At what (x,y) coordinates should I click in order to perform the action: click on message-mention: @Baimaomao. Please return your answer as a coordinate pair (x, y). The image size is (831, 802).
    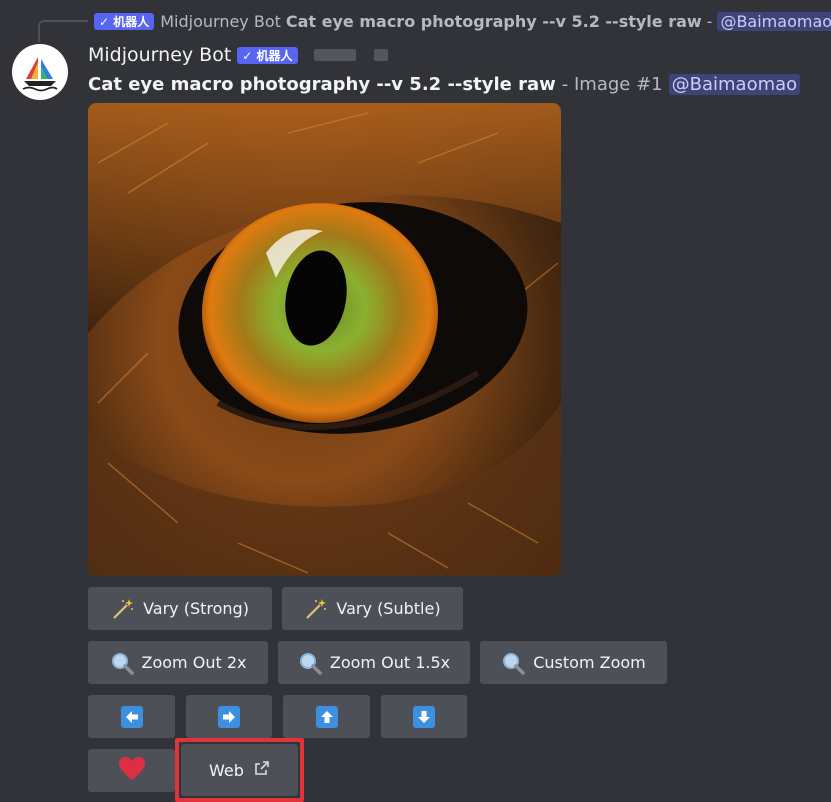
    Looking at the image, I should click on (734, 84).